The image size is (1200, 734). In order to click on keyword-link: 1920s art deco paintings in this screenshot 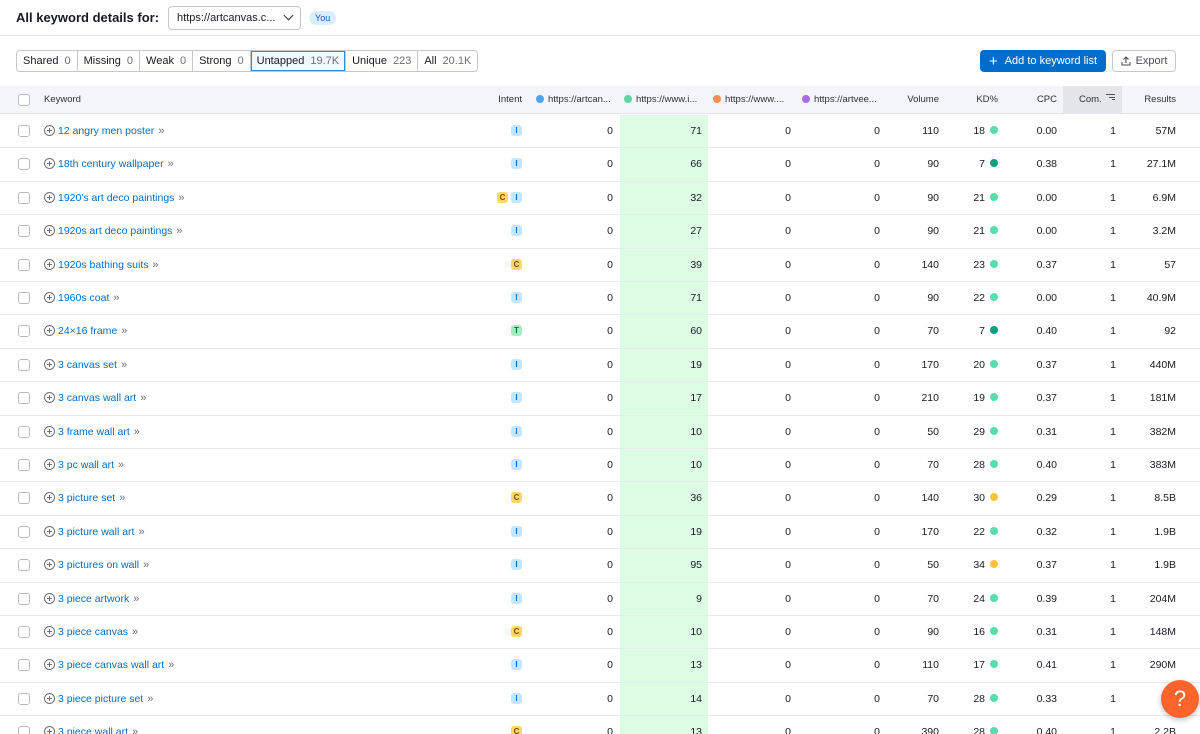, I will do `click(115, 231)`.